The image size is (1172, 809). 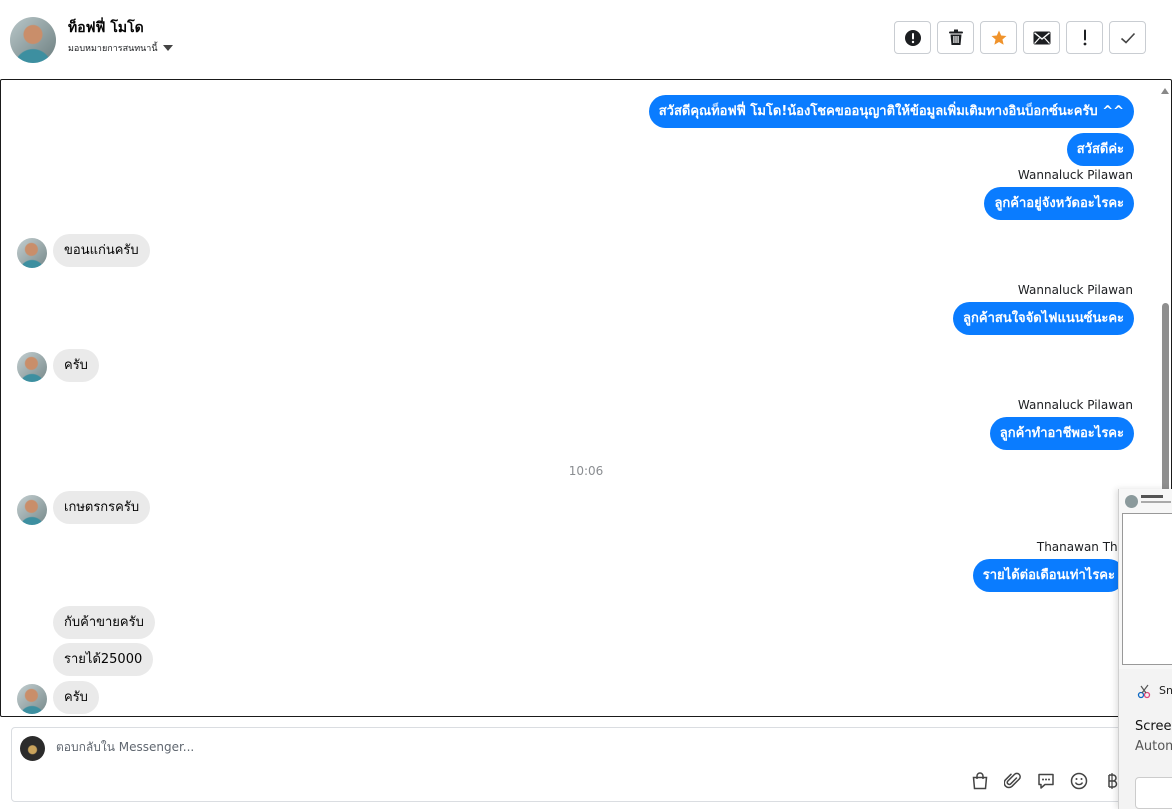 I want to click on incoming-message: ขอนแก่นครับ, so click(x=101, y=250).